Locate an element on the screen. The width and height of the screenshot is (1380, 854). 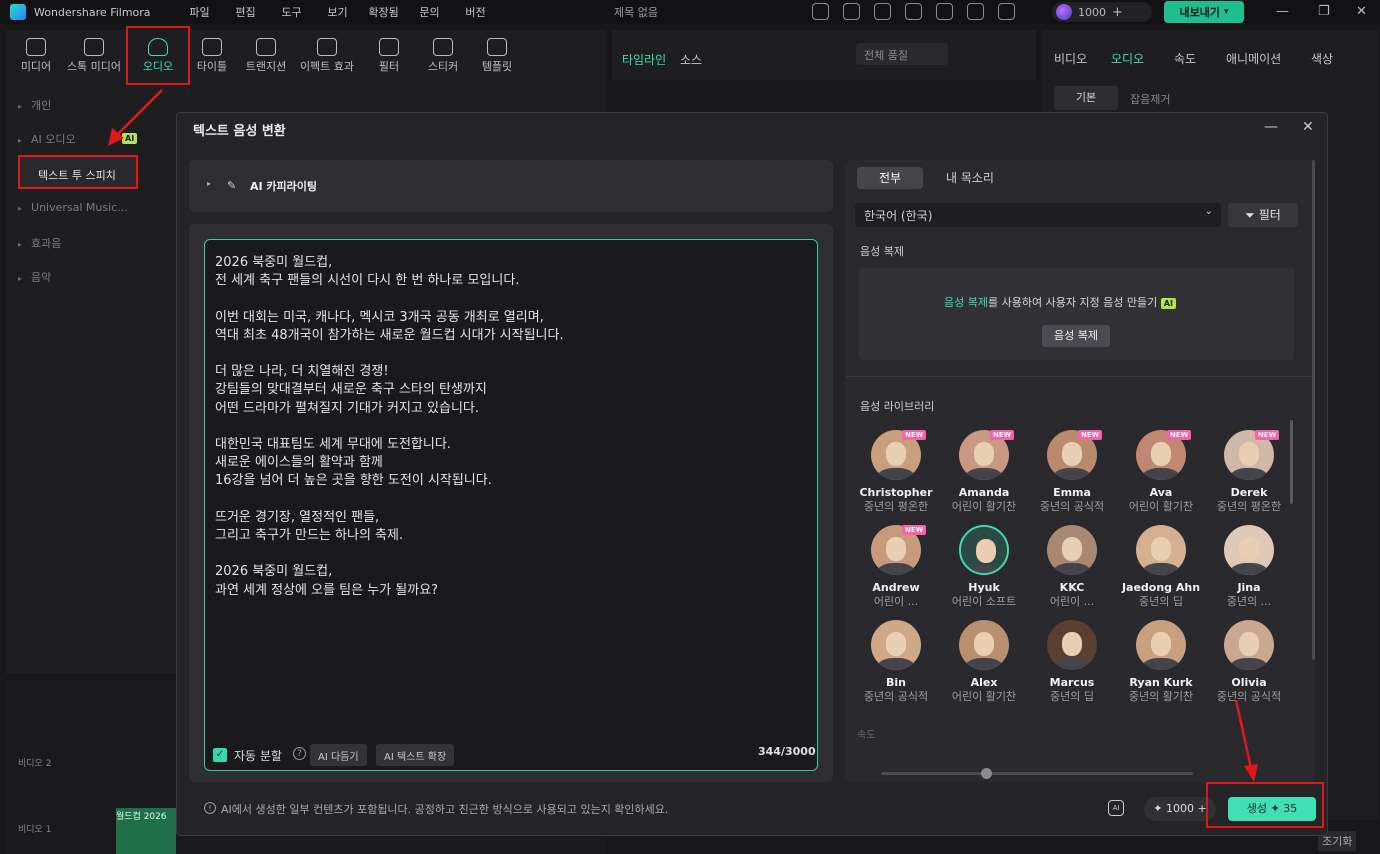
arrow-head is located at coordinates (1251, 773).